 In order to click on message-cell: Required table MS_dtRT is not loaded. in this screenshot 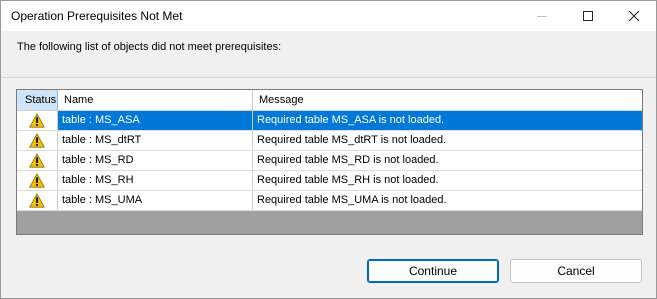, I will do `click(352, 140)`.